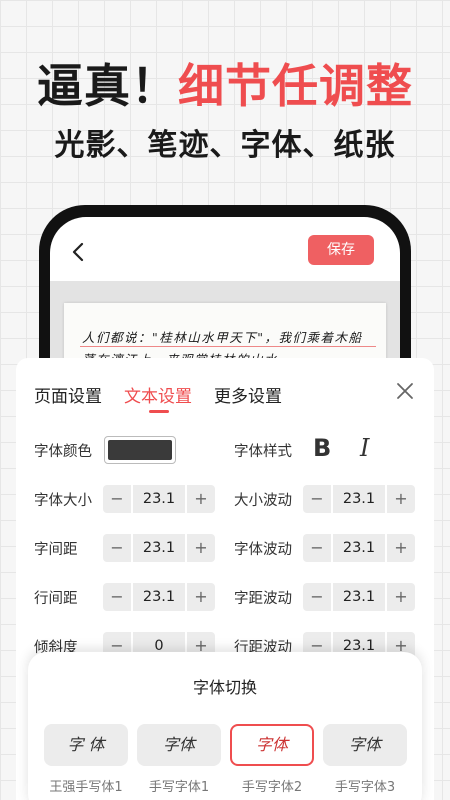 The height and width of the screenshot is (800, 450). Describe the element at coordinates (86, 745) in the screenshot. I see `font-option-card: 字 体` at that location.